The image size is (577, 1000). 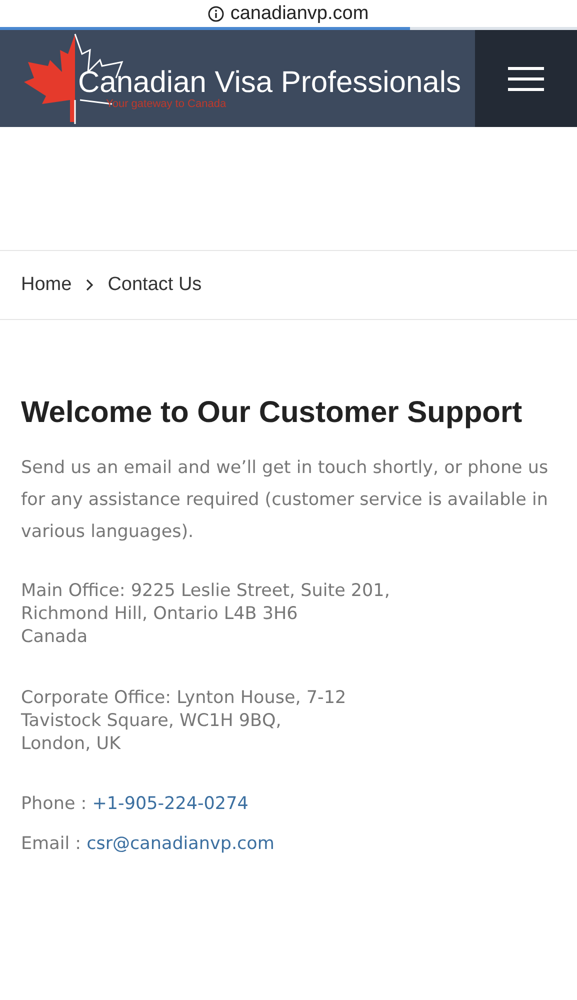 I want to click on breadcrumb-link: Home, so click(x=46, y=285).